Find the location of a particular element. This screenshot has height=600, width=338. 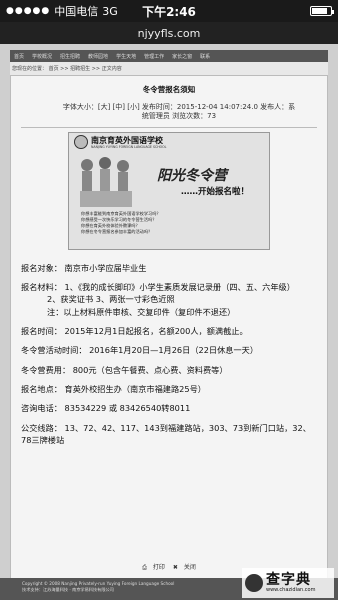

line-fee: 冬令营费用： 800元（包含午餐费、点心费、资料费等） is located at coordinates (124, 369).